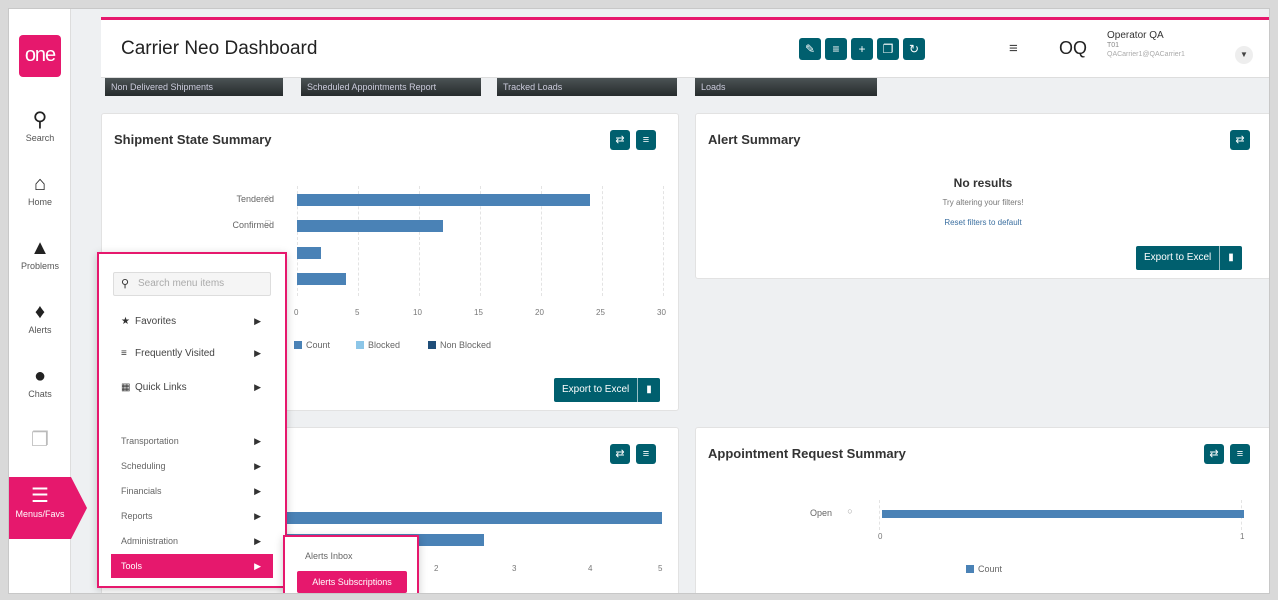 The width and height of the screenshot is (1278, 600). Describe the element at coordinates (194, 87) in the screenshot. I see `tile-non-delivered: Non Delivered Shipments` at that location.